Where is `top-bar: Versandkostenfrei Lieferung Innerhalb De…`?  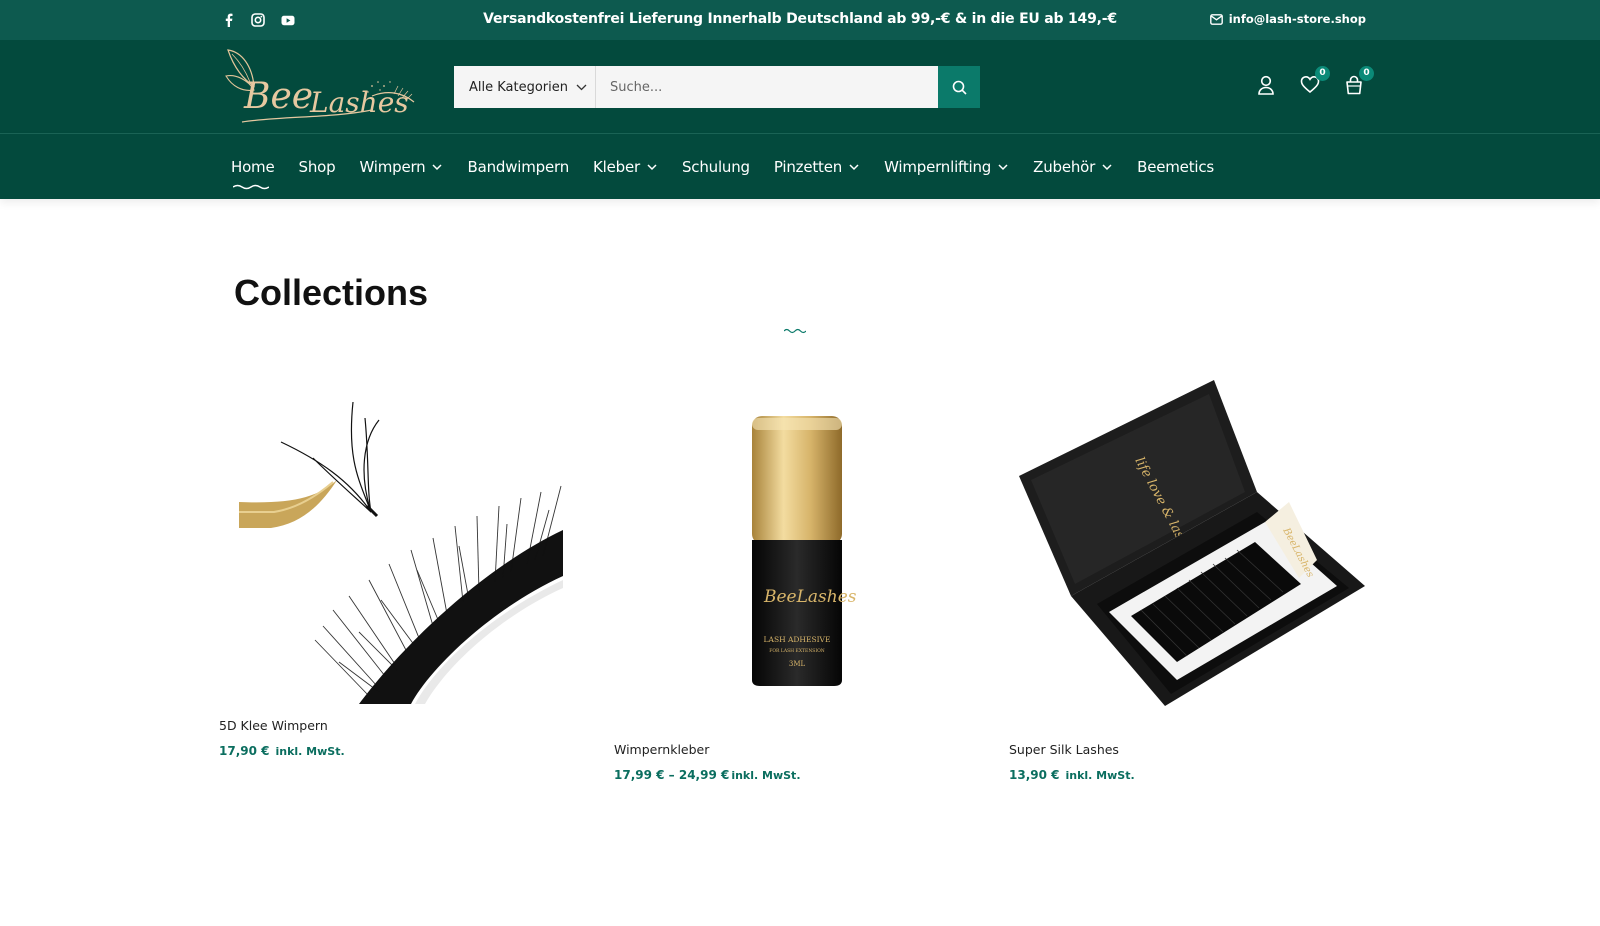 top-bar: Versandkostenfrei Lieferung Innerhalb De… is located at coordinates (800, 20).